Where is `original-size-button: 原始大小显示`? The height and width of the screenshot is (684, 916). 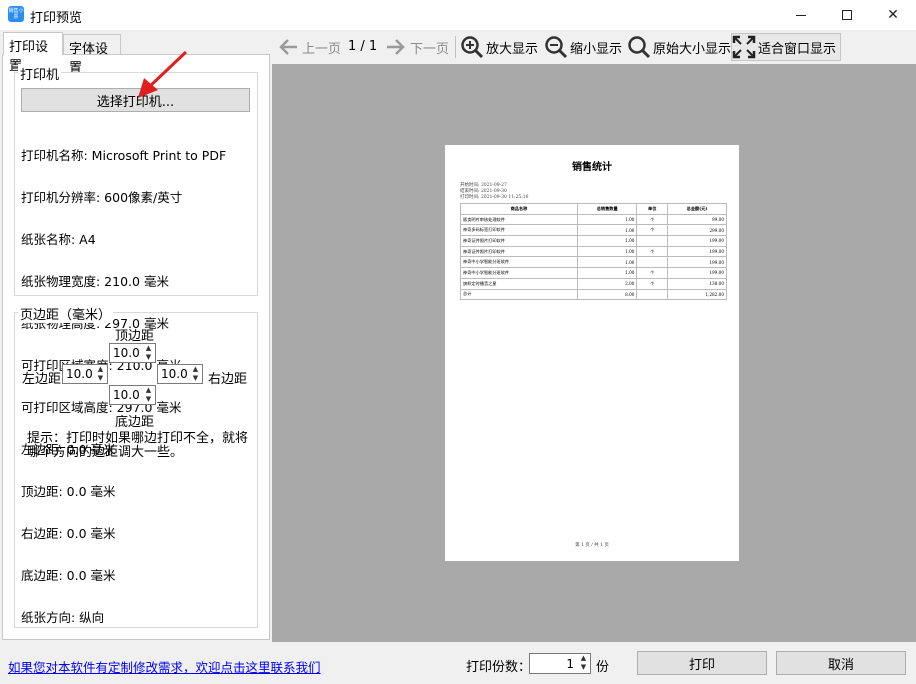
original-size-button: 原始大小显示 is located at coordinates (679, 47).